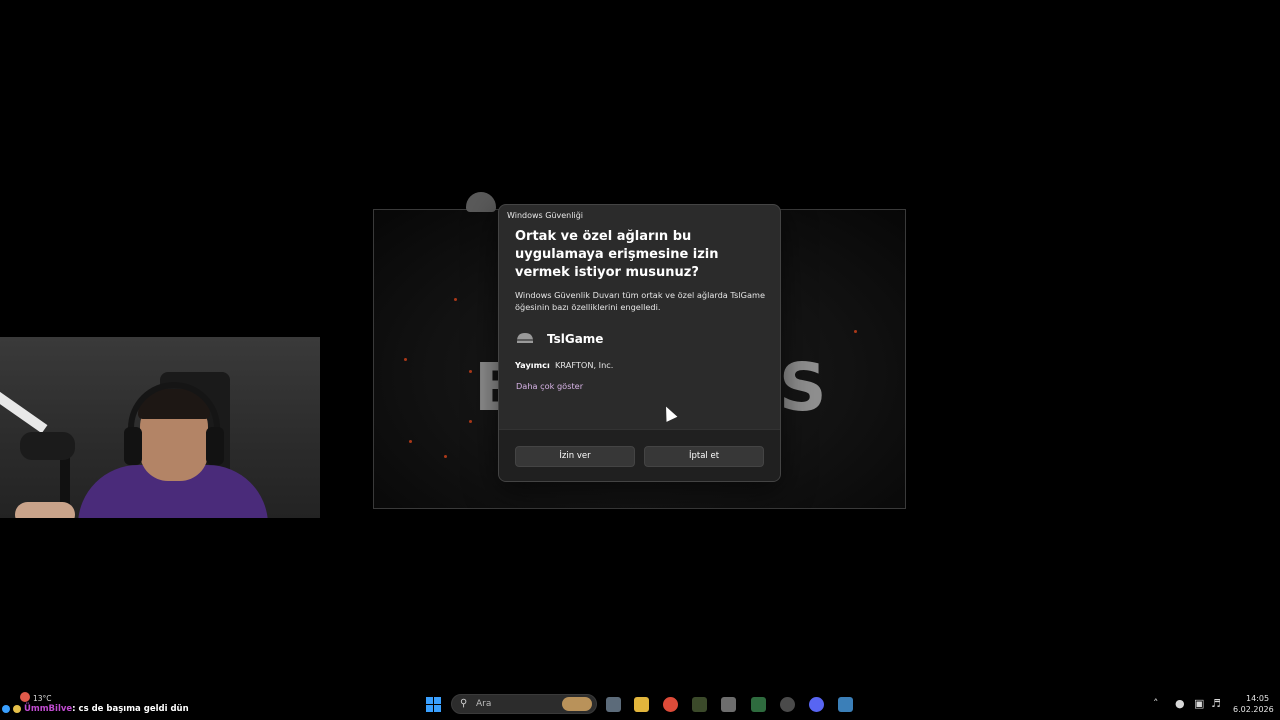 This screenshot has width=1280, height=720. Describe the element at coordinates (47, 446) in the screenshot. I see `microphone-icon` at that location.